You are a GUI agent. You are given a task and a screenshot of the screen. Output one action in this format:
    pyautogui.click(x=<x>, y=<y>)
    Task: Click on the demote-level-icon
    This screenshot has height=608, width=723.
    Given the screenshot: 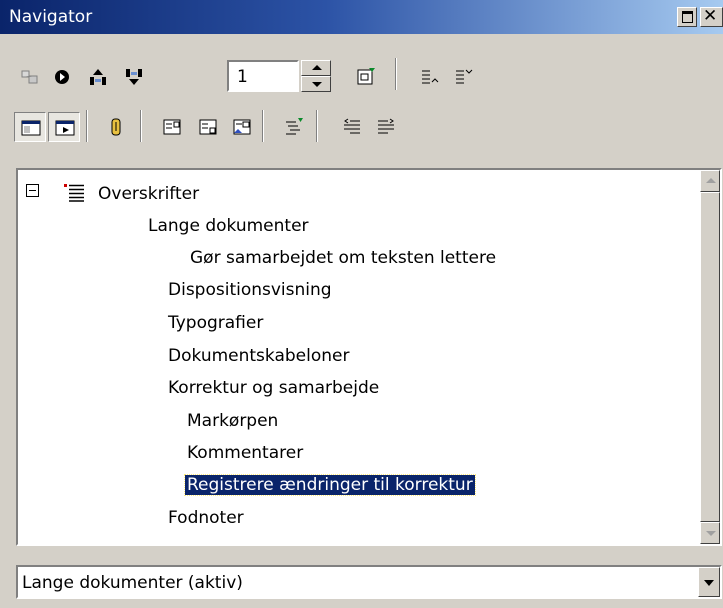 What is the action you would take?
    pyautogui.click(x=386, y=126)
    